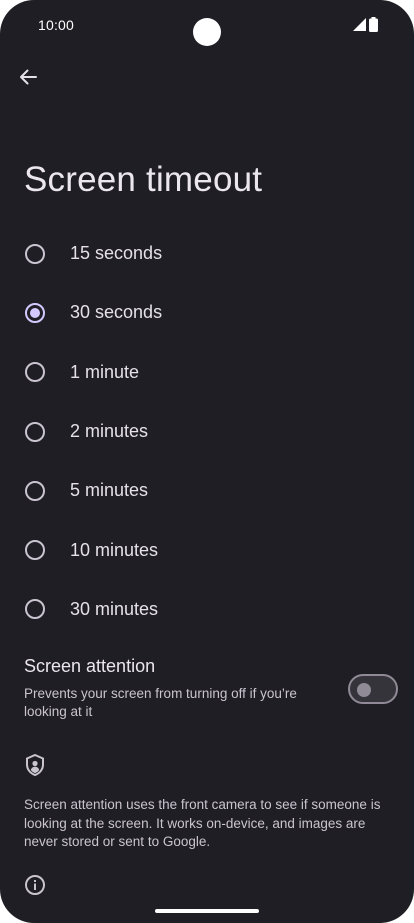 Image resolution: width=414 pixels, height=923 pixels. I want to click on option-label: 1 minute, so click(105, 371).